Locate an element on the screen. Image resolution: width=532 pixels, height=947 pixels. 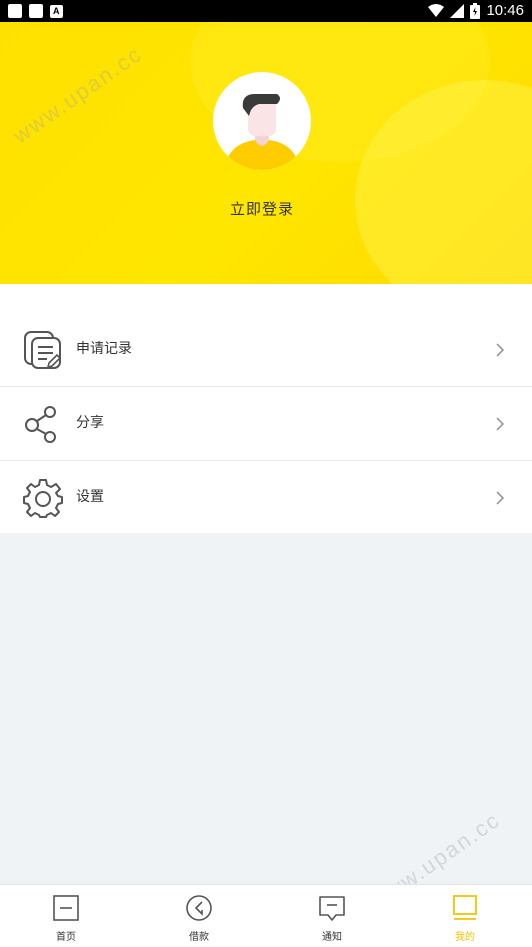
menu-item-share: 分享 is located at coordinates (266, 423).